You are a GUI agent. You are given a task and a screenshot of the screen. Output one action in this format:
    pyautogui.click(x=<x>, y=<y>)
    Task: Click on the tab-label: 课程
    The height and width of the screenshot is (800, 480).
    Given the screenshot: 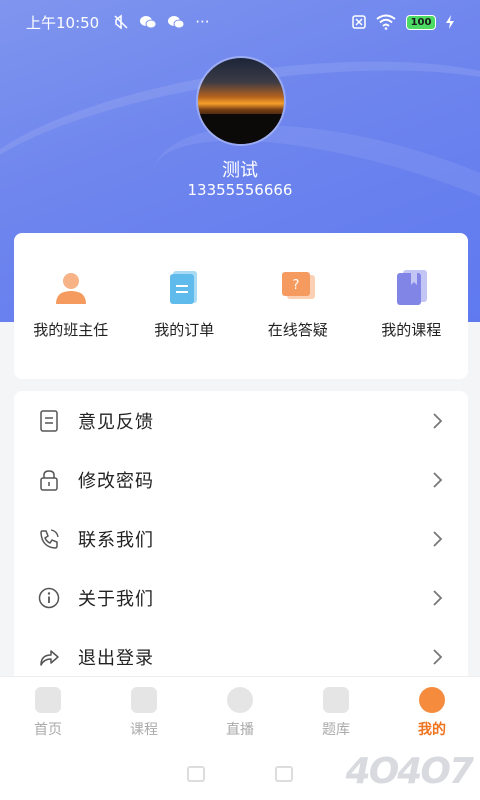 What is the action you would take?
    pyautogui.click(x=144, y=729)
    